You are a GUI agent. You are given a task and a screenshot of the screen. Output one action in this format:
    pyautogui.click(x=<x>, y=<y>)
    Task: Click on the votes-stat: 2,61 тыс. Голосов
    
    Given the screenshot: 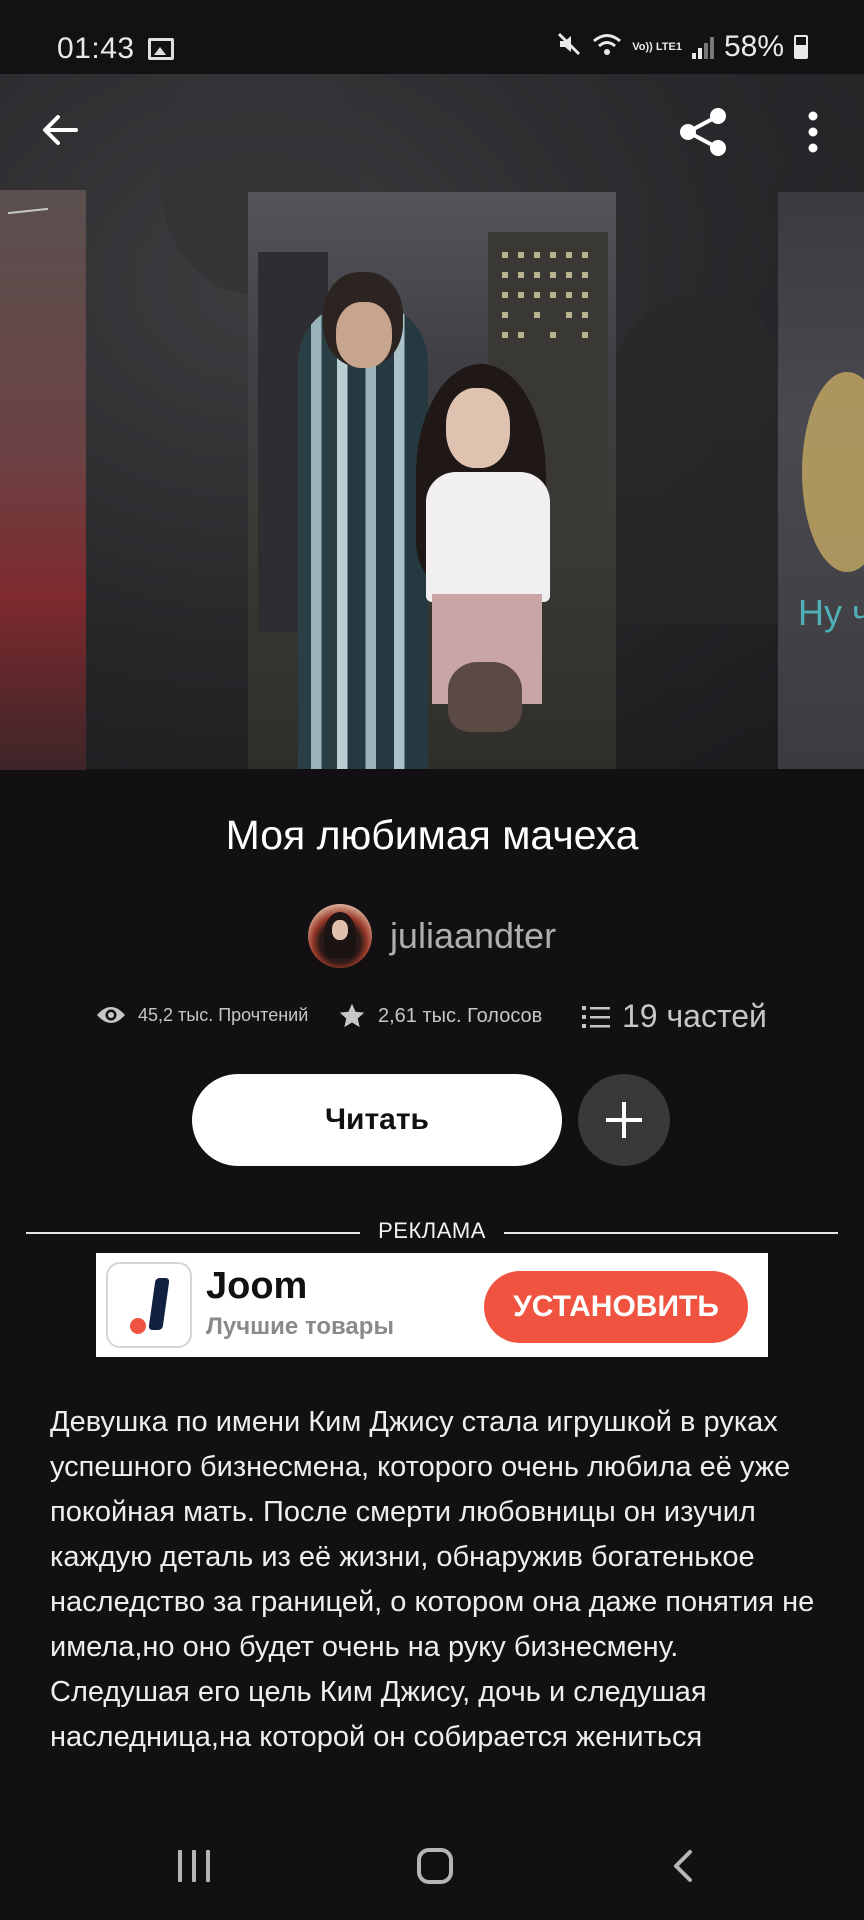 What is the action you would take?
    pyautogui.click(x=440, y=1016)
    